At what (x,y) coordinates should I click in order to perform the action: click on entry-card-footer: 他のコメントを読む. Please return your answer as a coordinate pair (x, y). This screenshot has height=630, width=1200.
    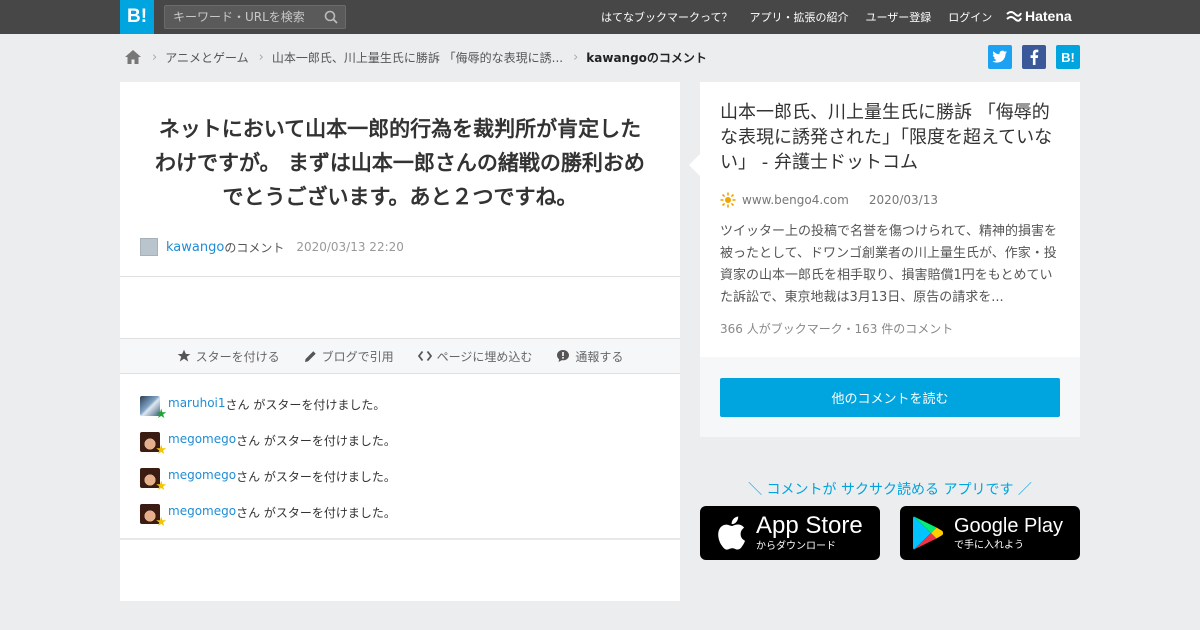
    Looking at the image, I should click on (890, 397).